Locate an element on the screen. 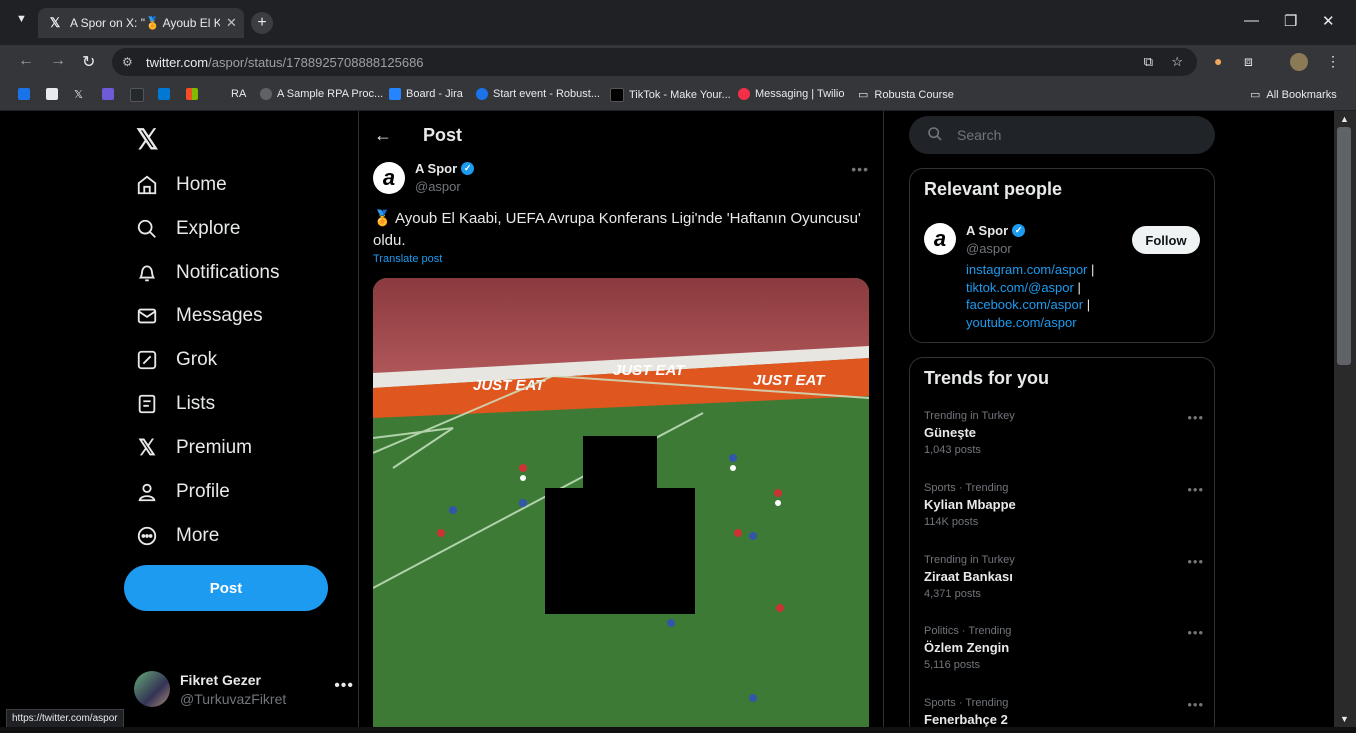 This screenshot has height=733, width=1356. nav-profile: Profile is located at coordinates (182, 492).